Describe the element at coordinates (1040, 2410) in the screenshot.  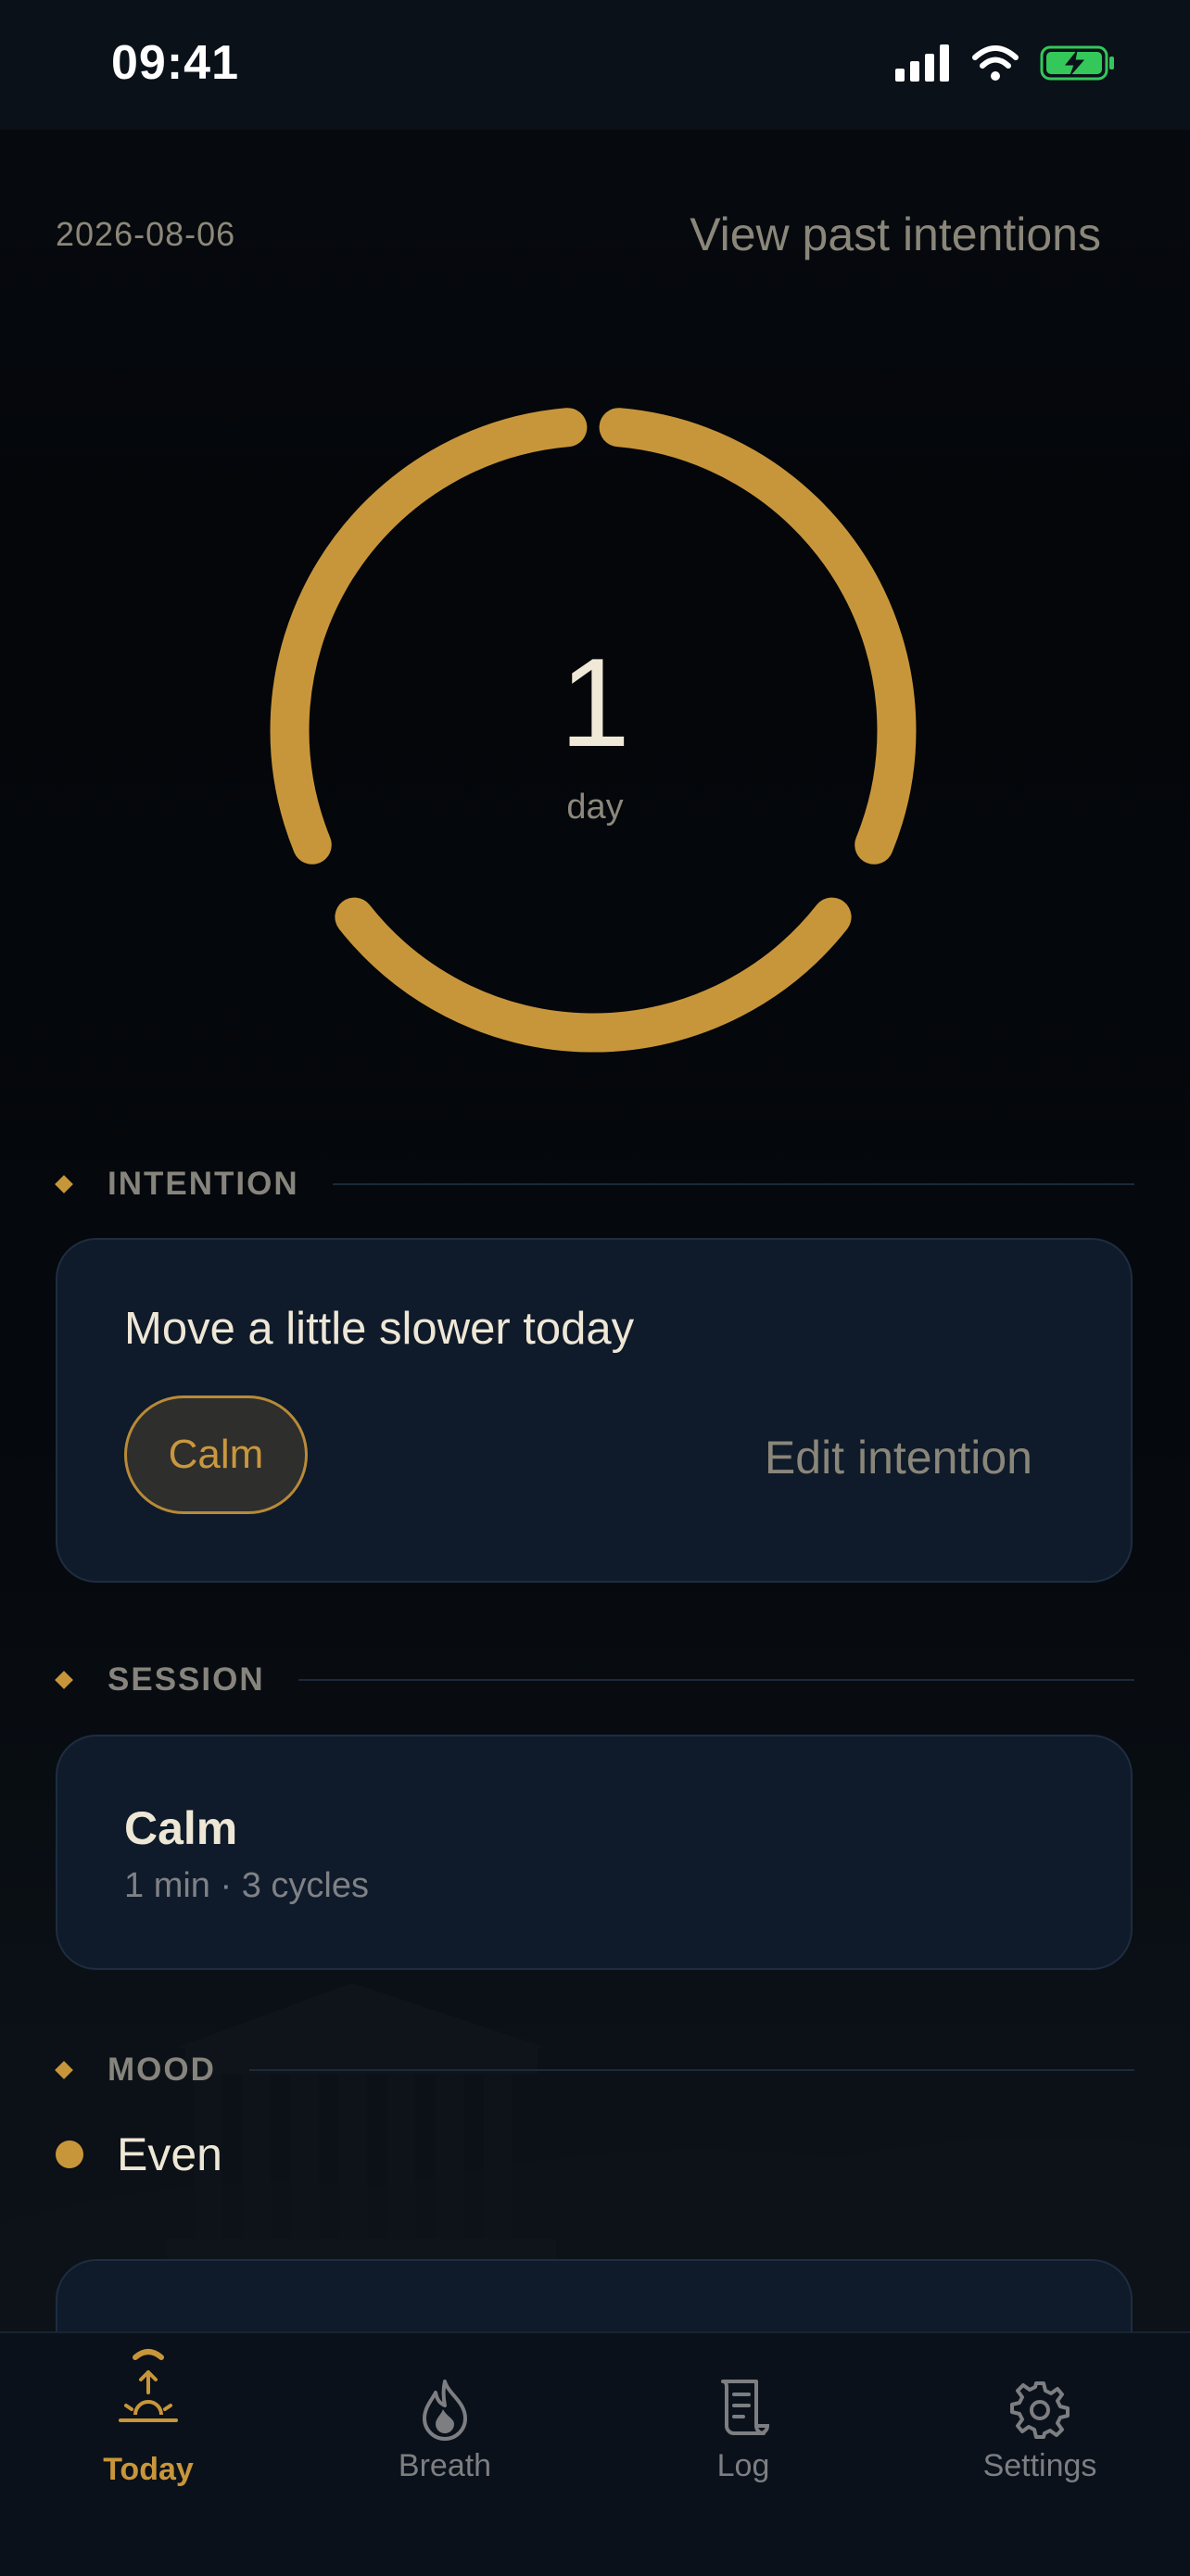
I see `gear-icon` at that location.